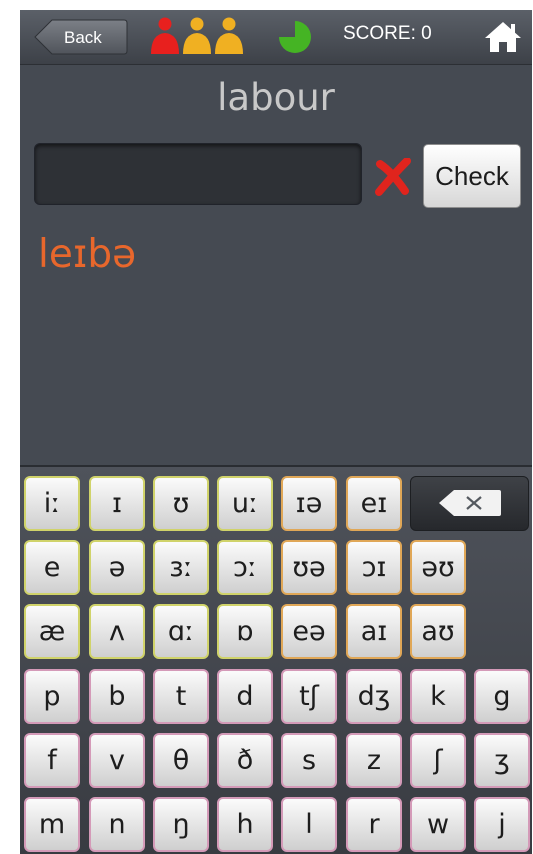 This screenshot has width=533, height=854. What do you see at coordinates (52, 696) in the screenshot?
I see `key-3-0: p` at bounding box center [52, 696].